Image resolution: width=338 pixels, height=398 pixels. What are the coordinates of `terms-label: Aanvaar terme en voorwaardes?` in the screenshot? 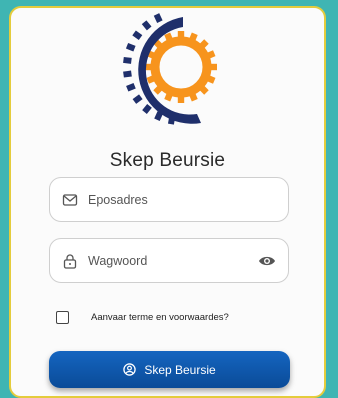 It's located at (160, 317).